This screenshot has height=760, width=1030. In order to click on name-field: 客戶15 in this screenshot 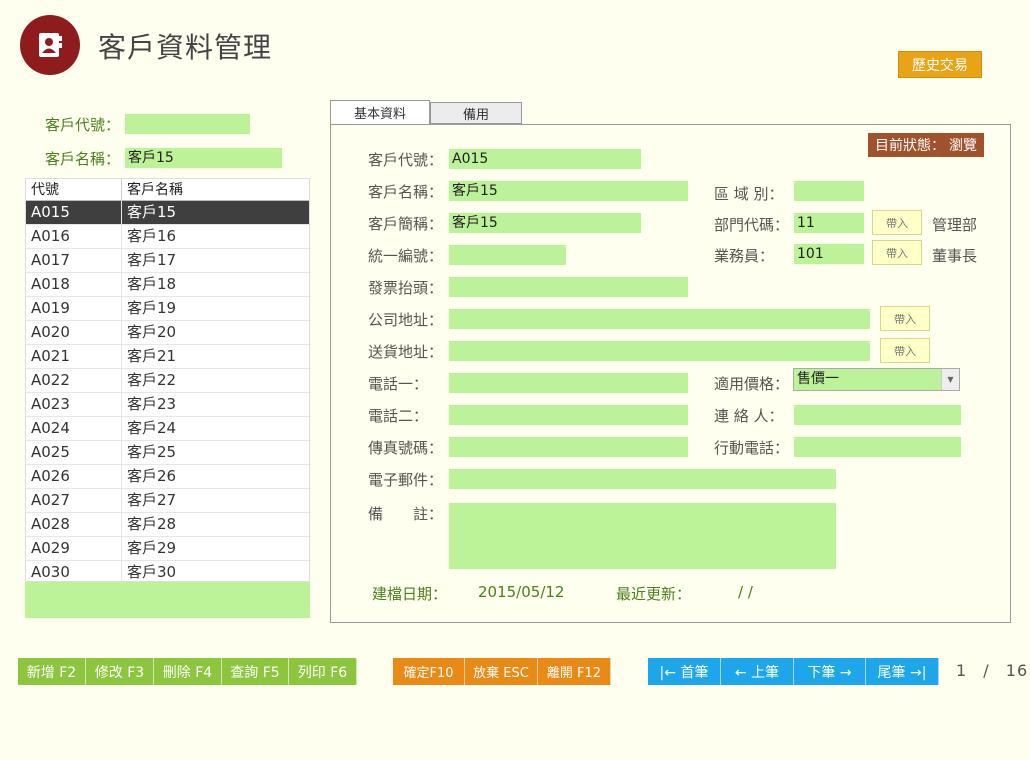, I will do `click(568, 191)`.